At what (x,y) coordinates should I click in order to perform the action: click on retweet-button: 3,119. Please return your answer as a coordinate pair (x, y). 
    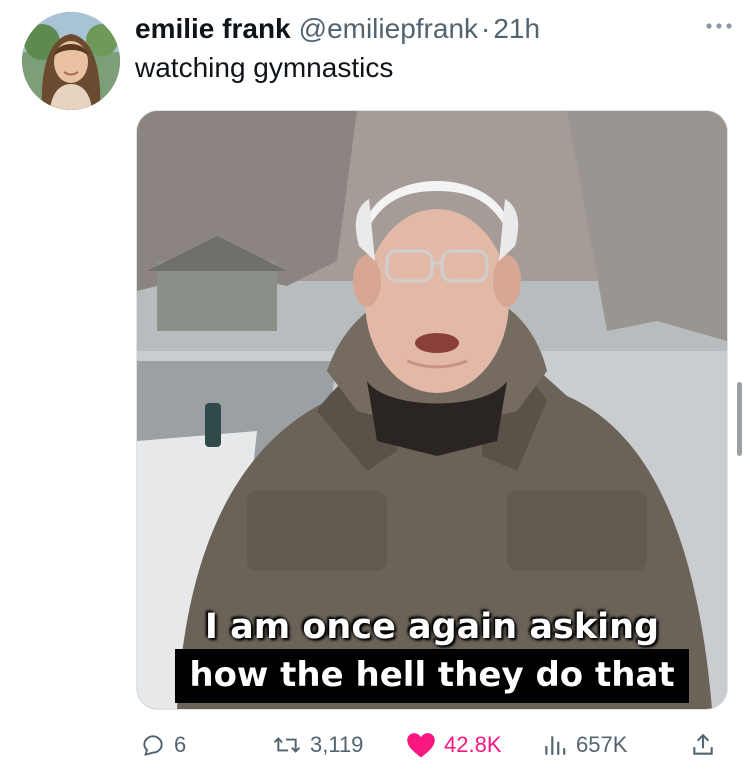
    Looking at the image, I should click on (317, 745).